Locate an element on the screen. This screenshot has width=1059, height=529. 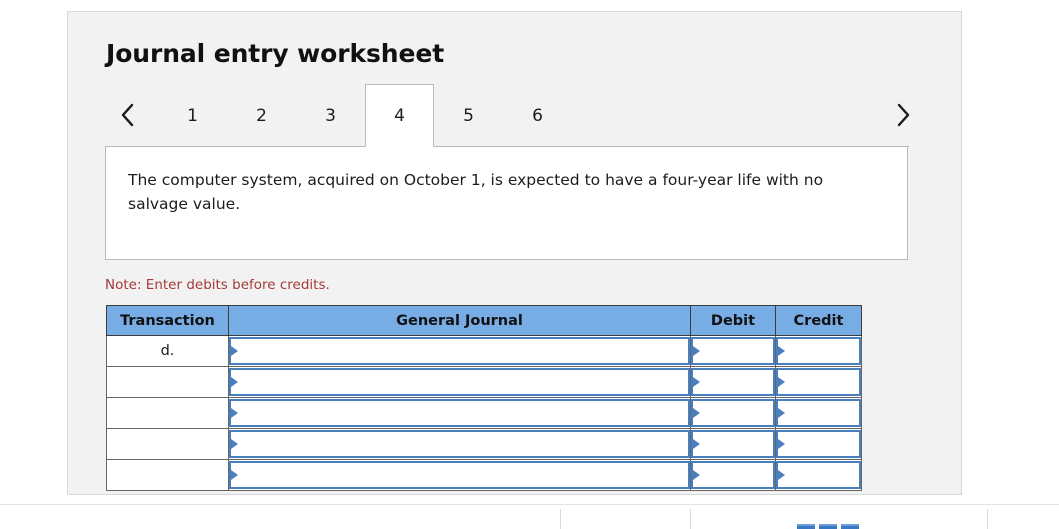
column-header-debit: Debit is located at coordinates (733, 320).